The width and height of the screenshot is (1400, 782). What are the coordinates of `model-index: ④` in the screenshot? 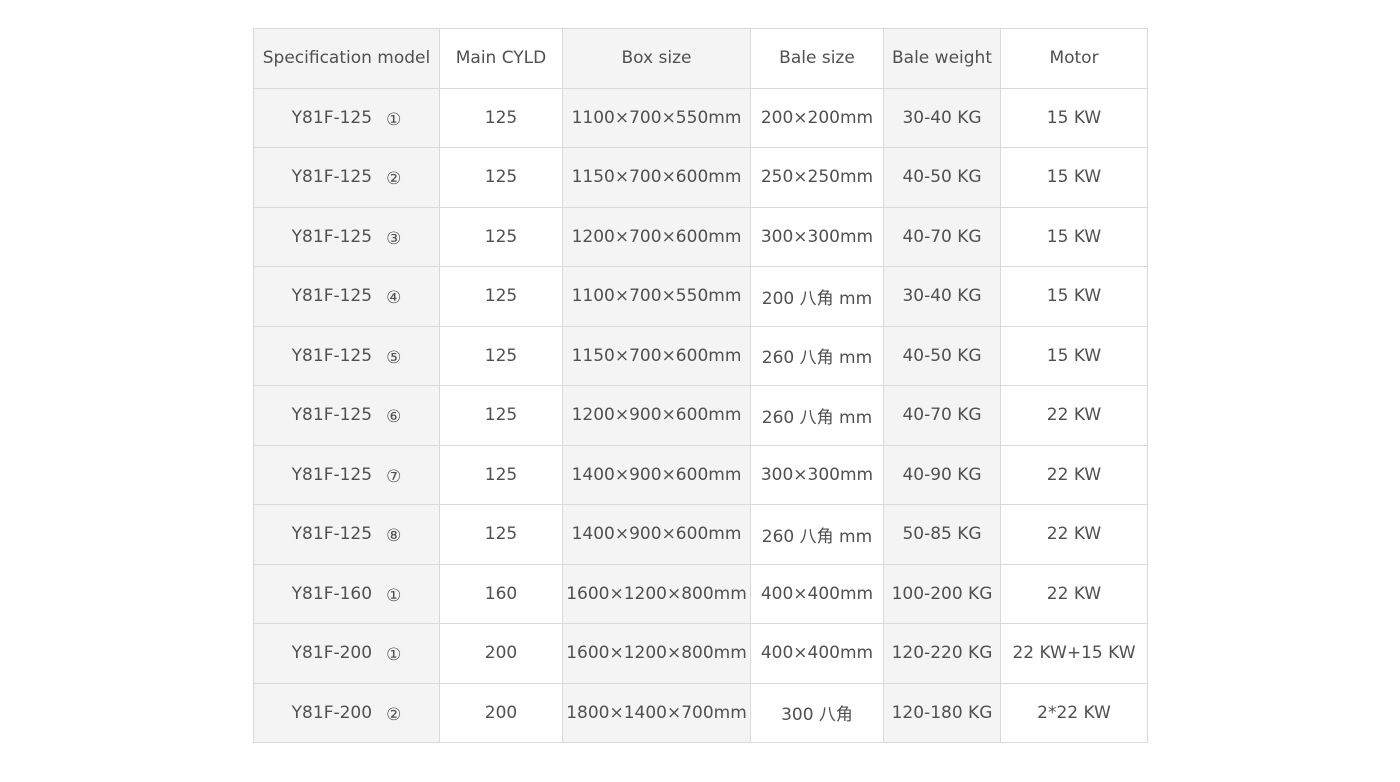 It's located at (394, 298).